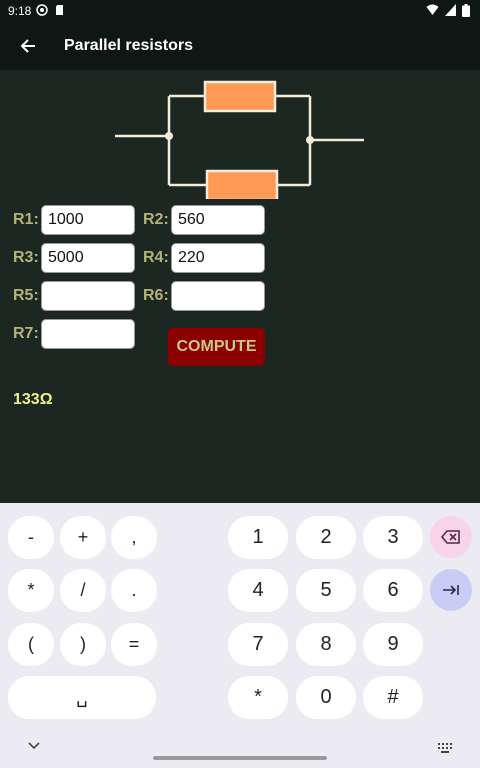 The width and height of the screenshot is (480, 768). What do you see at coordinates (156, 257) in the screenshot?
I see `r4-label: R4:` at bounding box center [156, 257].